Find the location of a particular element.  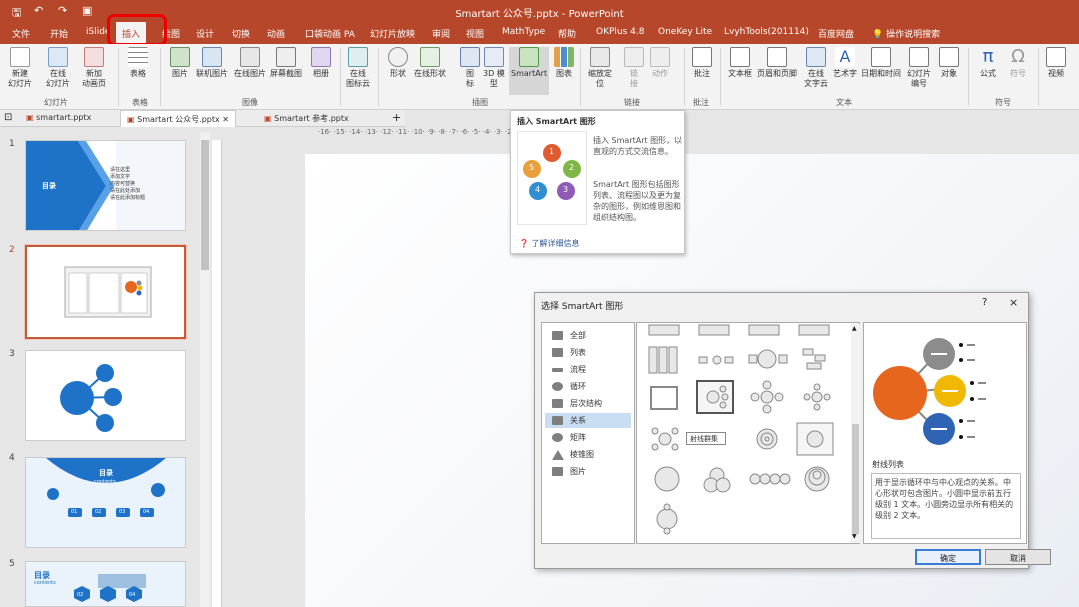

category-cycle: 循环 is located at coordinates (588, 386).